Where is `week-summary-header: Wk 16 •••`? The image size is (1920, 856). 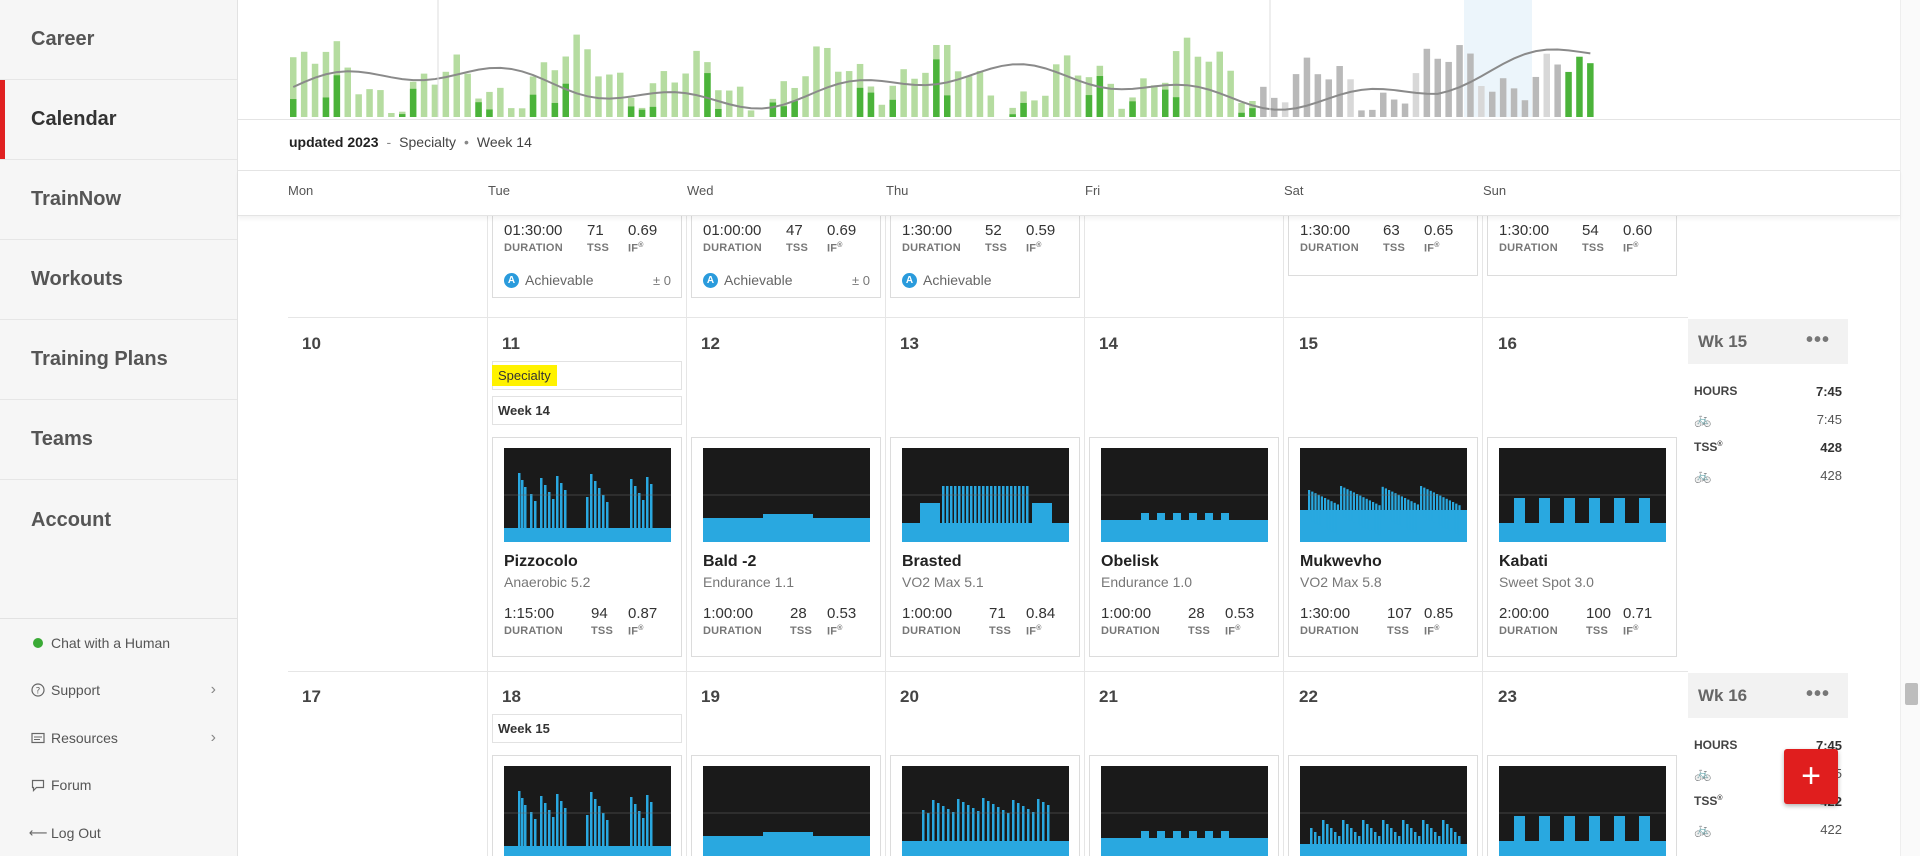 week-summary-header: Wk 16 ••• is located at coordinates (1768, 695).